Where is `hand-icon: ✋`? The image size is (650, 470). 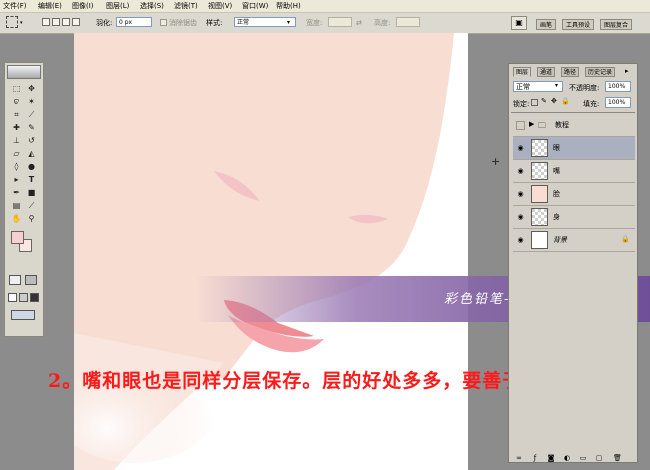
hand-icon: ✋ is located at coordinates (16, 218).